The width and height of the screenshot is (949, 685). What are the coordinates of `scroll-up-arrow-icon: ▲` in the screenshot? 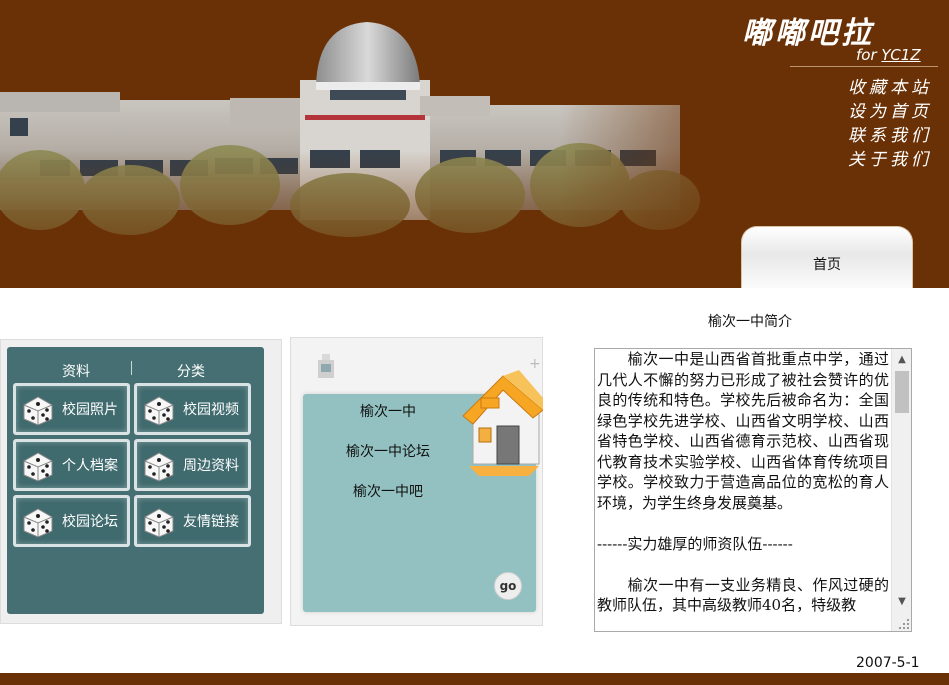 It's located at (901, 359).